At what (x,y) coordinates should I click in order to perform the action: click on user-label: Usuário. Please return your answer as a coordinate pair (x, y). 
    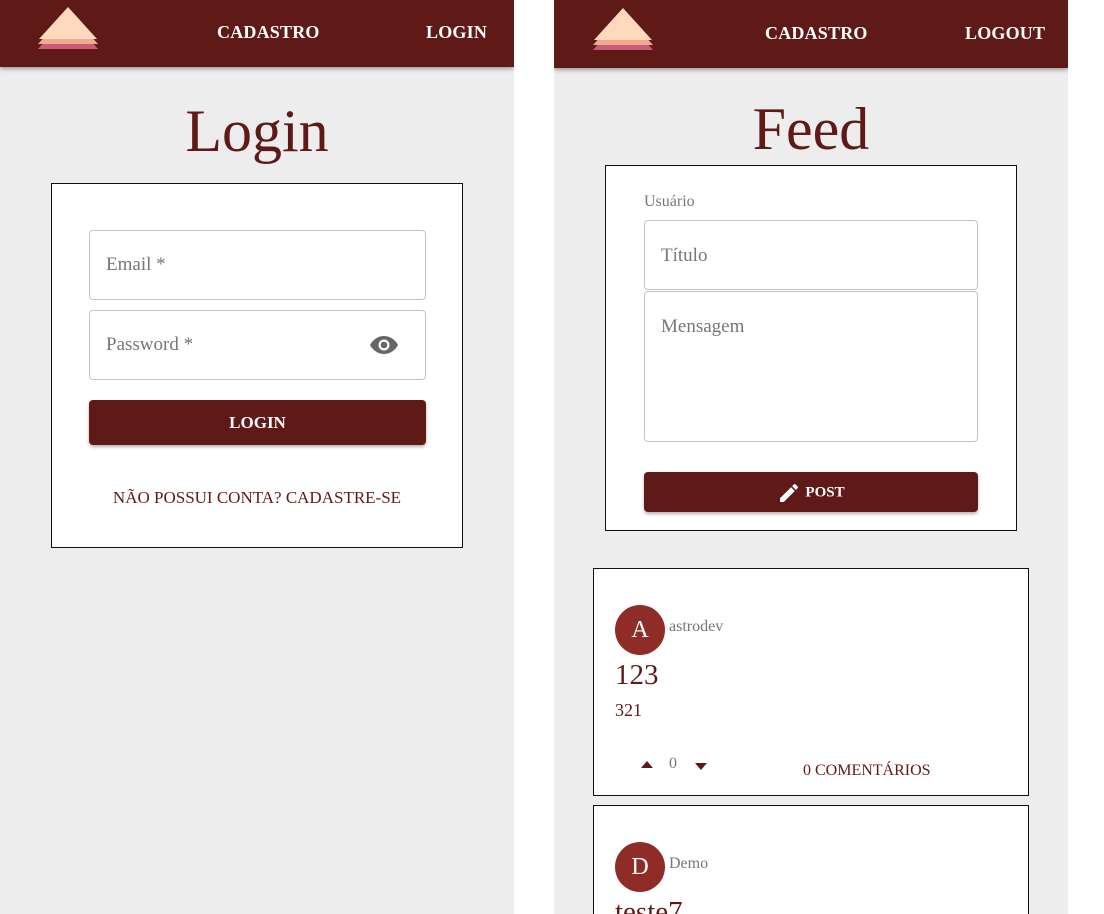
    Looking at the image, I should click on (669, 201).